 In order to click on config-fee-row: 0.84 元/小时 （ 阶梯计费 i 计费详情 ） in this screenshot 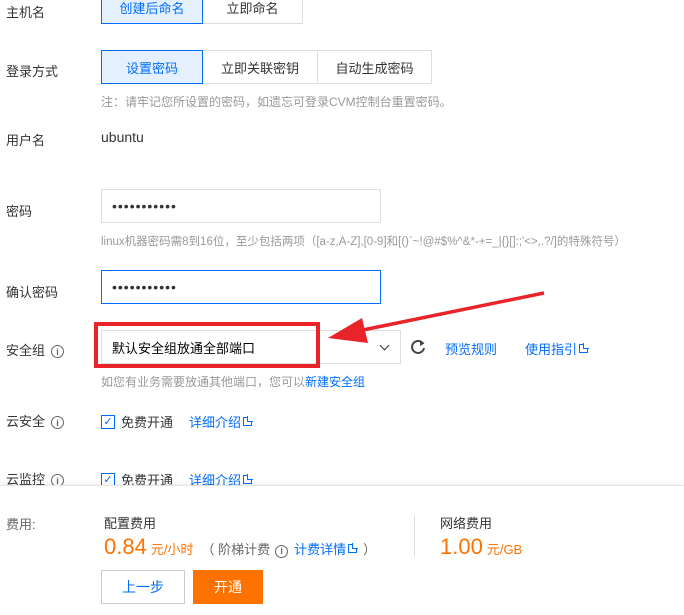, I will do `click(240, 547)`.